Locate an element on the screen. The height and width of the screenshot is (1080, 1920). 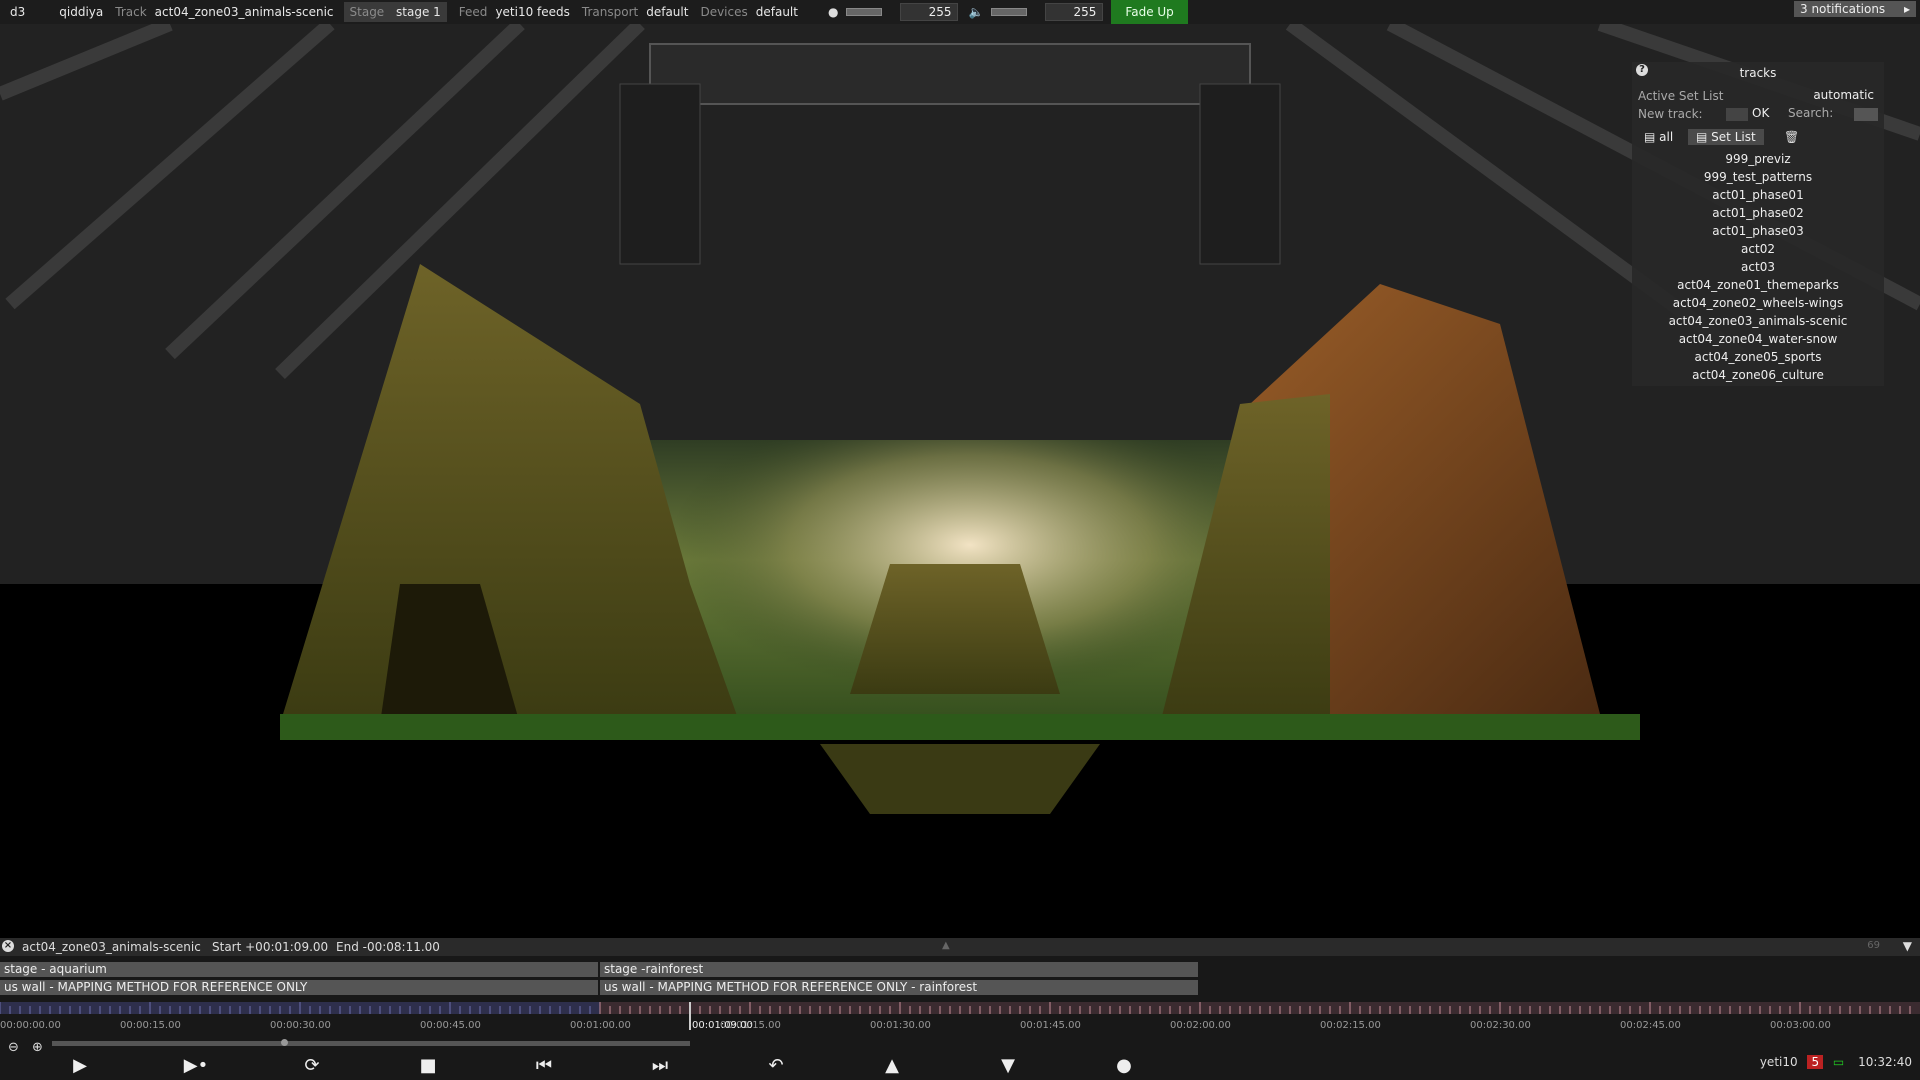
alert-badge: 5 is located at coordinates (1815, 1062).